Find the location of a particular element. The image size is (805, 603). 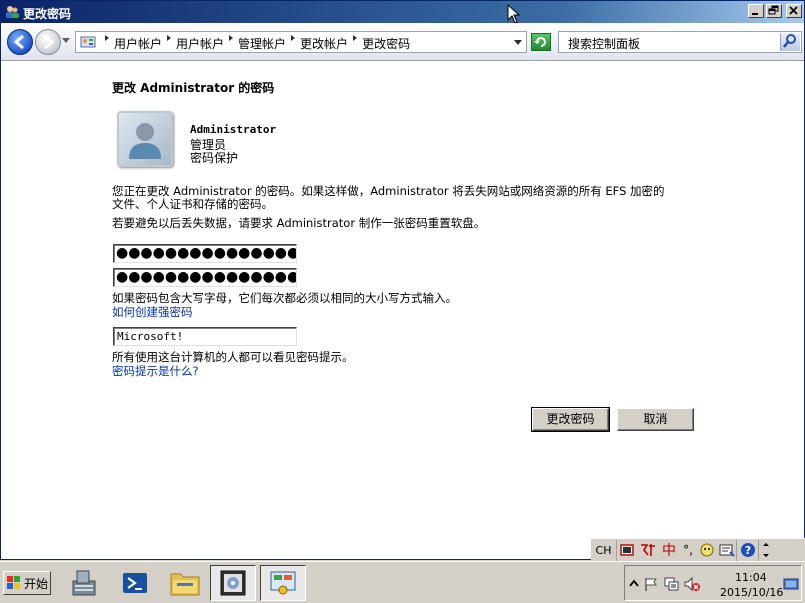

show-desktop-icon is located at coordinates (791, 584).